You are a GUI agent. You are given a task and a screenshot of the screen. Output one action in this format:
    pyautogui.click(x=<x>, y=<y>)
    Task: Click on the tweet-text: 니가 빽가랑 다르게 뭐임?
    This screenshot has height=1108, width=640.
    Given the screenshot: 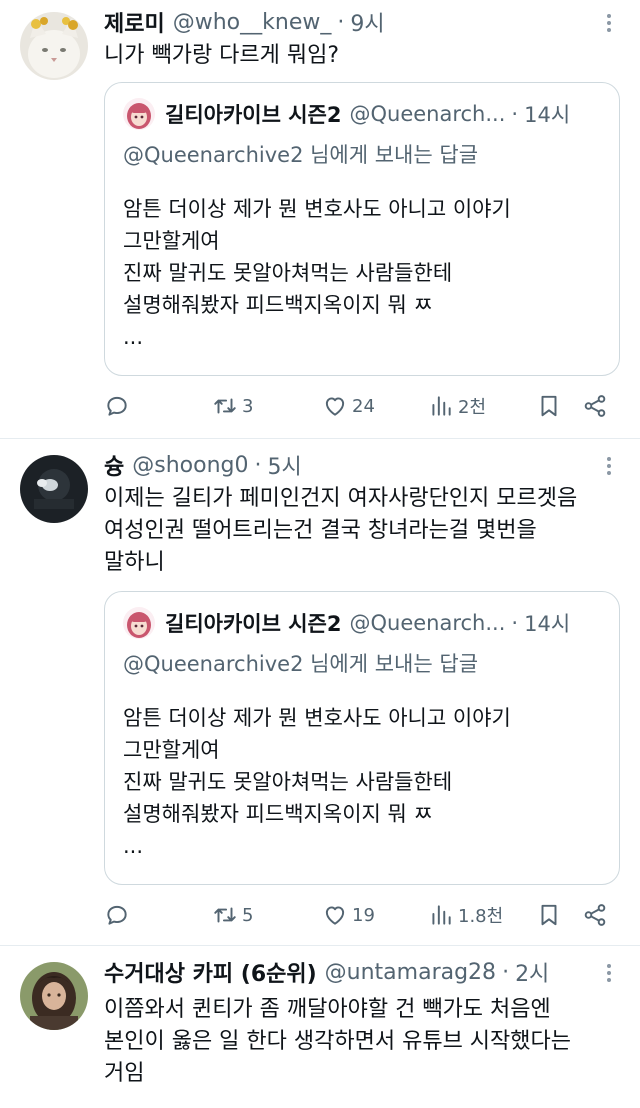 What is the action you would take?
    pyautogui.click(x=364, y=56)
    